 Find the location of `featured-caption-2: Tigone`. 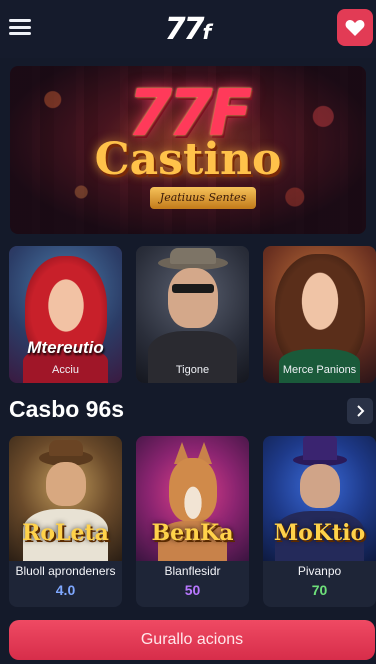

featured-caption-2: Tigone is located at coordinates (192, 370).